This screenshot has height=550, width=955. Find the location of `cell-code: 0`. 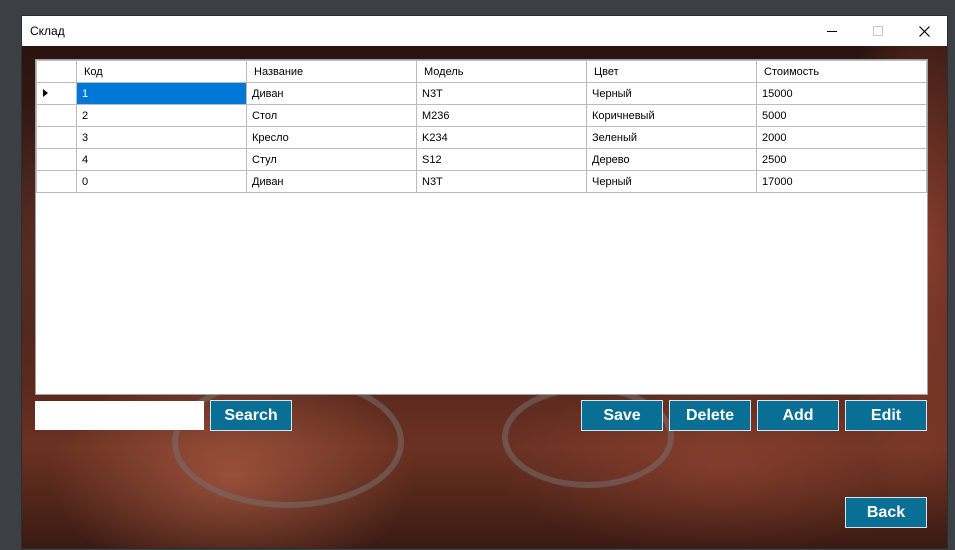

cell-code: 0 is located at coordinates (161, 181).